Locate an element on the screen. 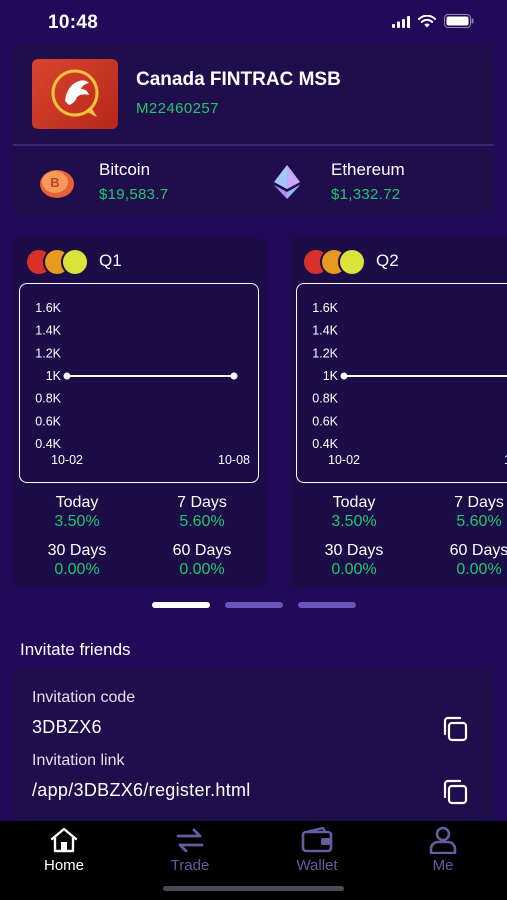  pager-dot-active is located at coordinates (181, 605).